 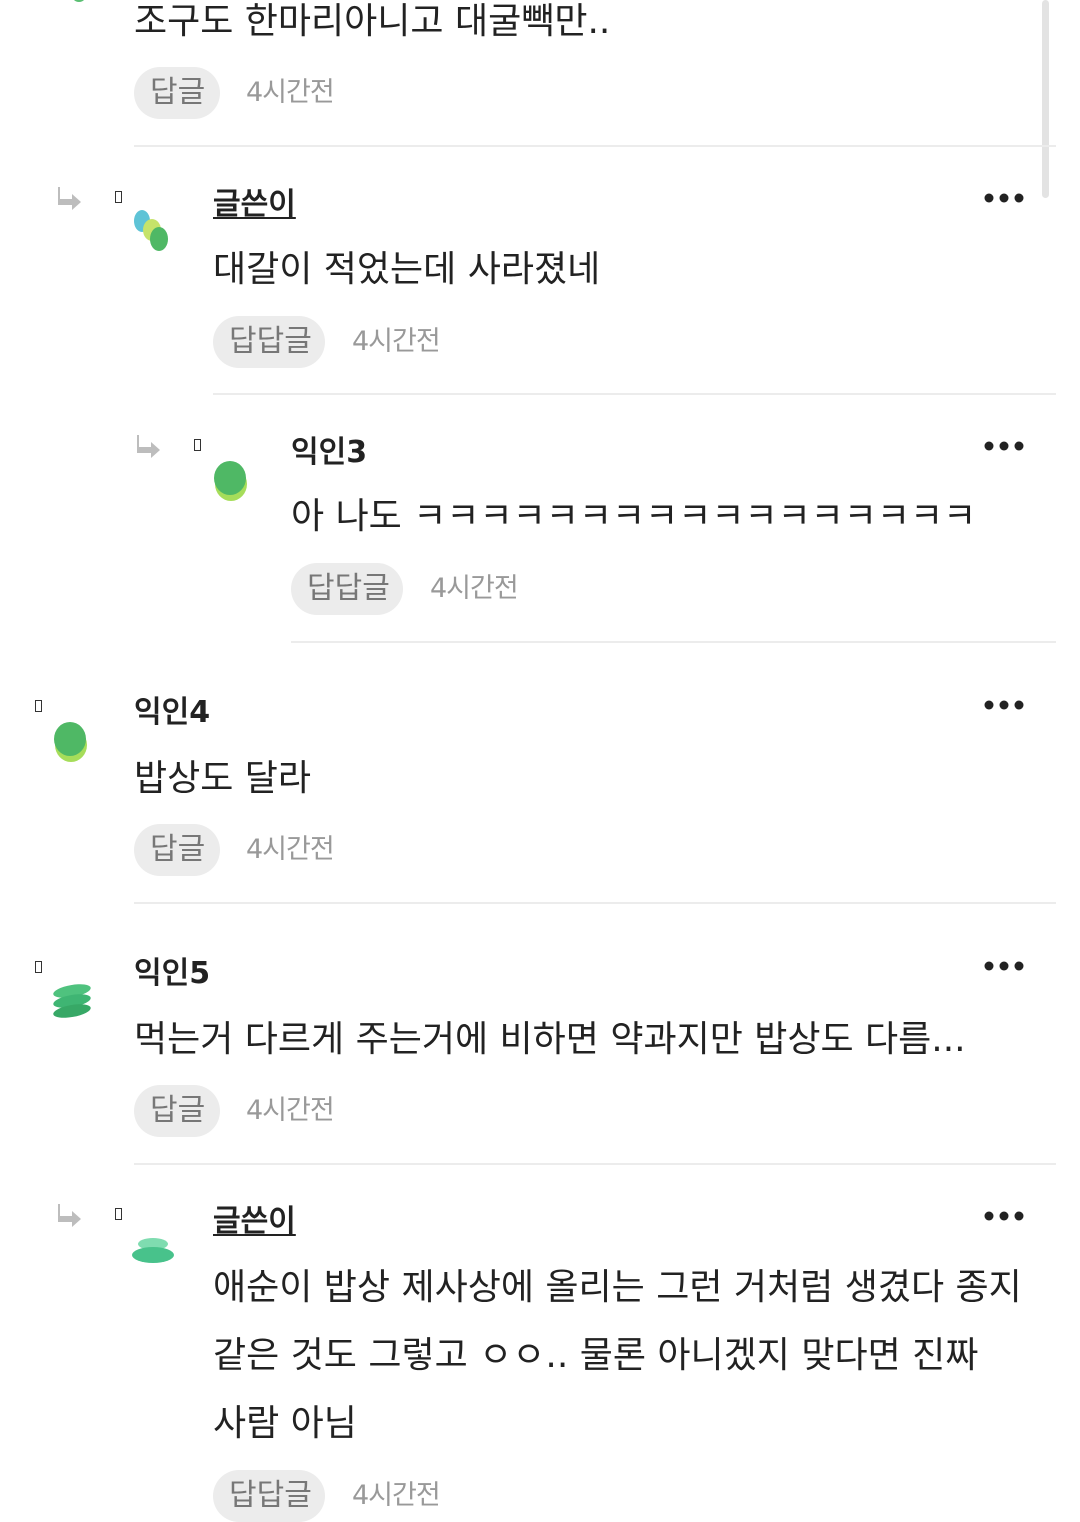 I want to click on comment-author: 익인3, so click(x=329, y=453).